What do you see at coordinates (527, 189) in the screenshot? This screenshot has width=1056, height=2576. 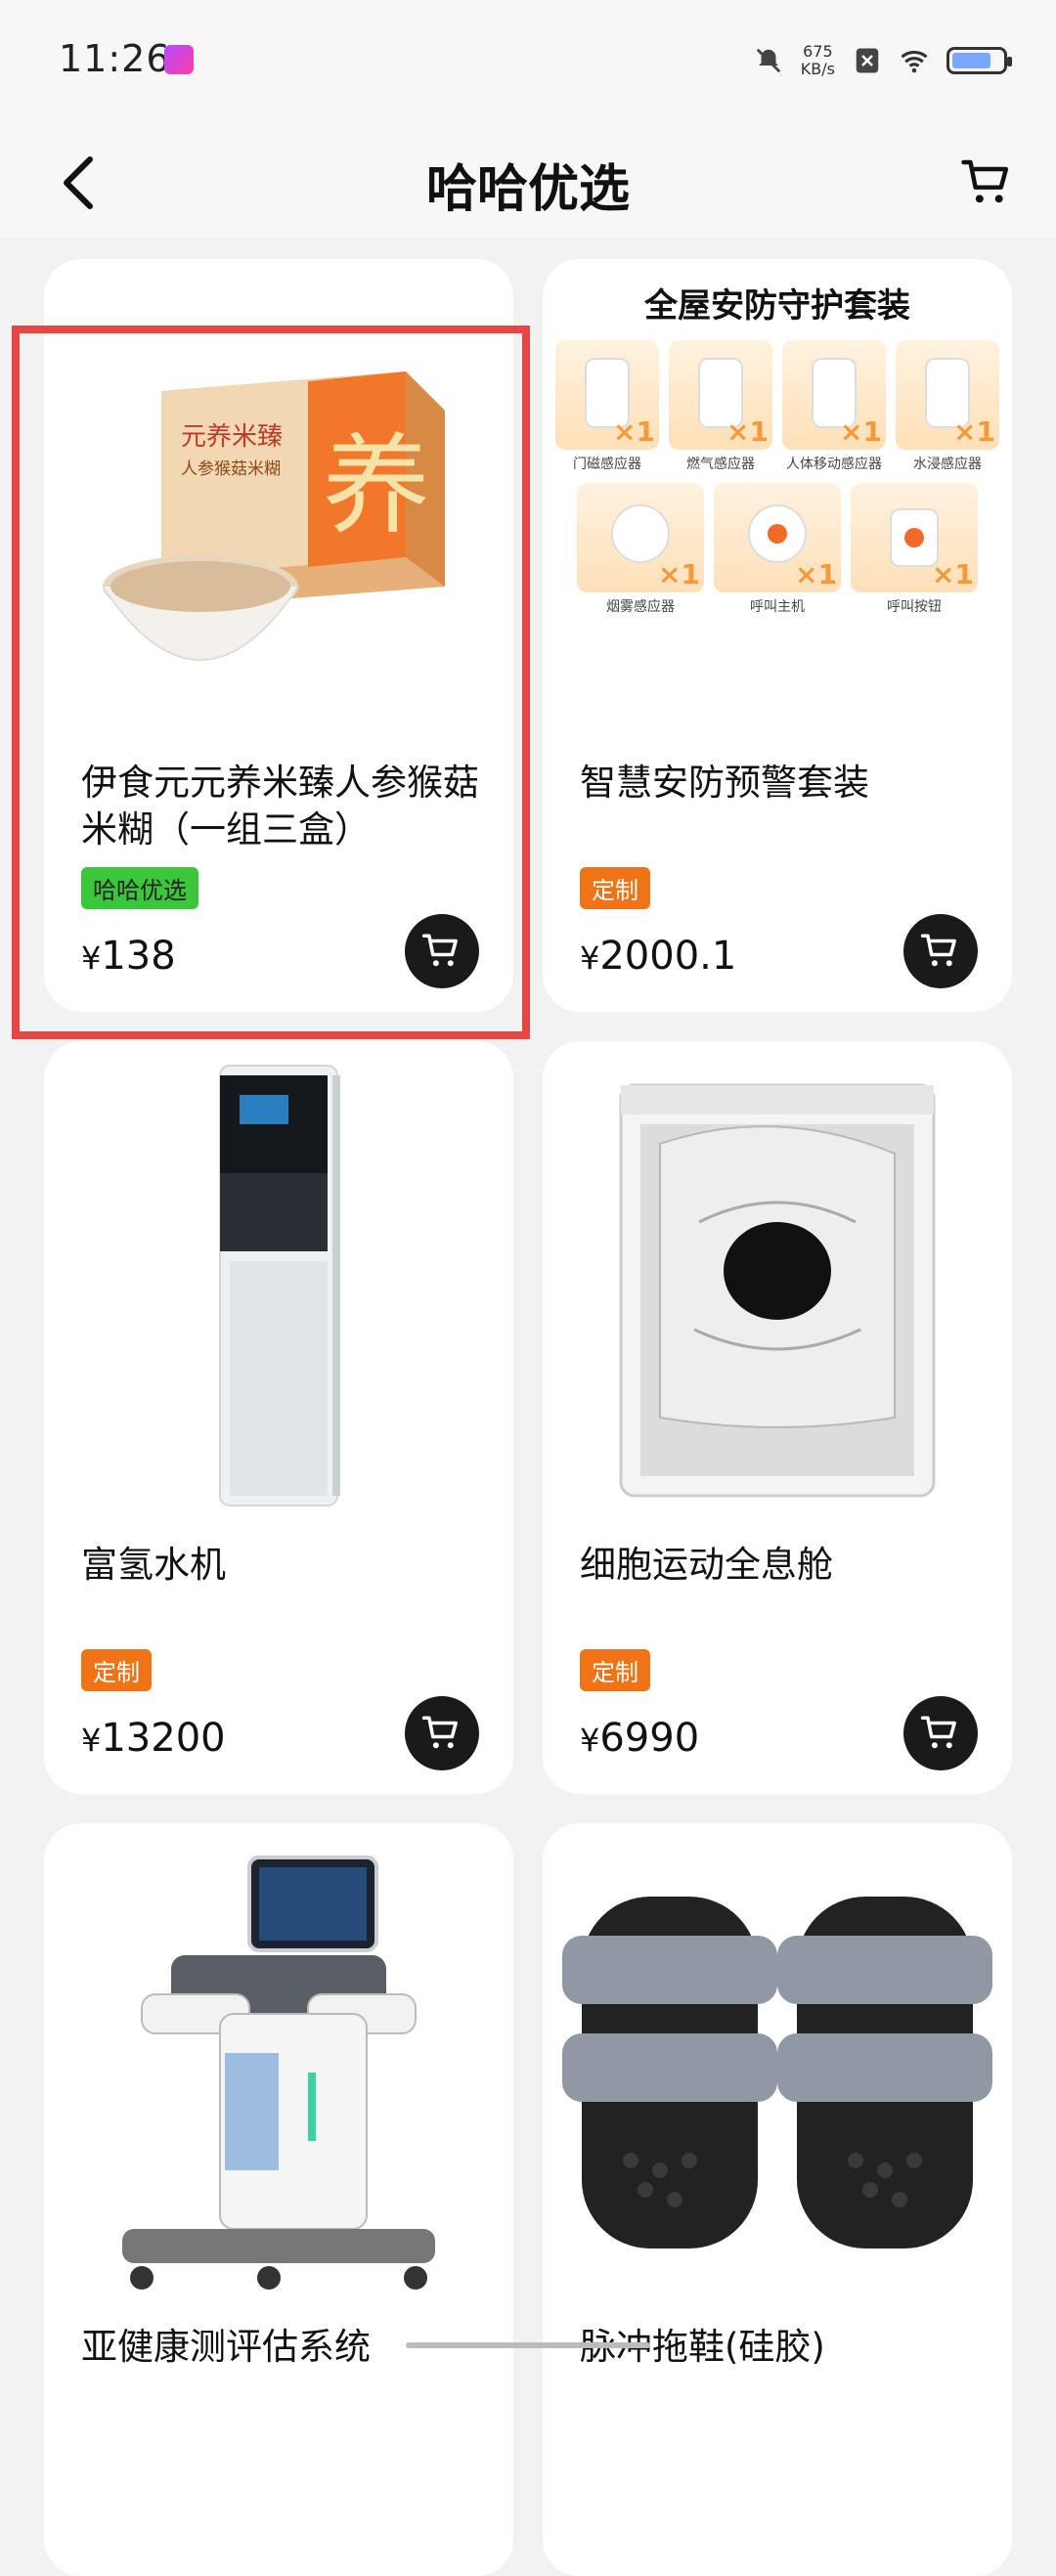 I see `page-title: 哈哈优选` at bounding box center [527, 189].